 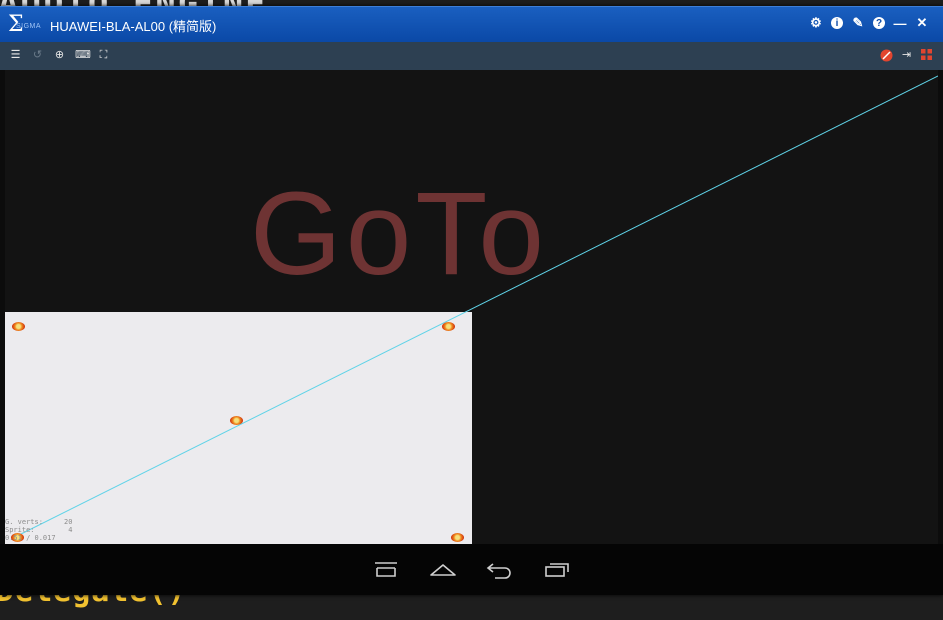 I want to click on gear-icon: ⚙, so click(x=816, y=22).